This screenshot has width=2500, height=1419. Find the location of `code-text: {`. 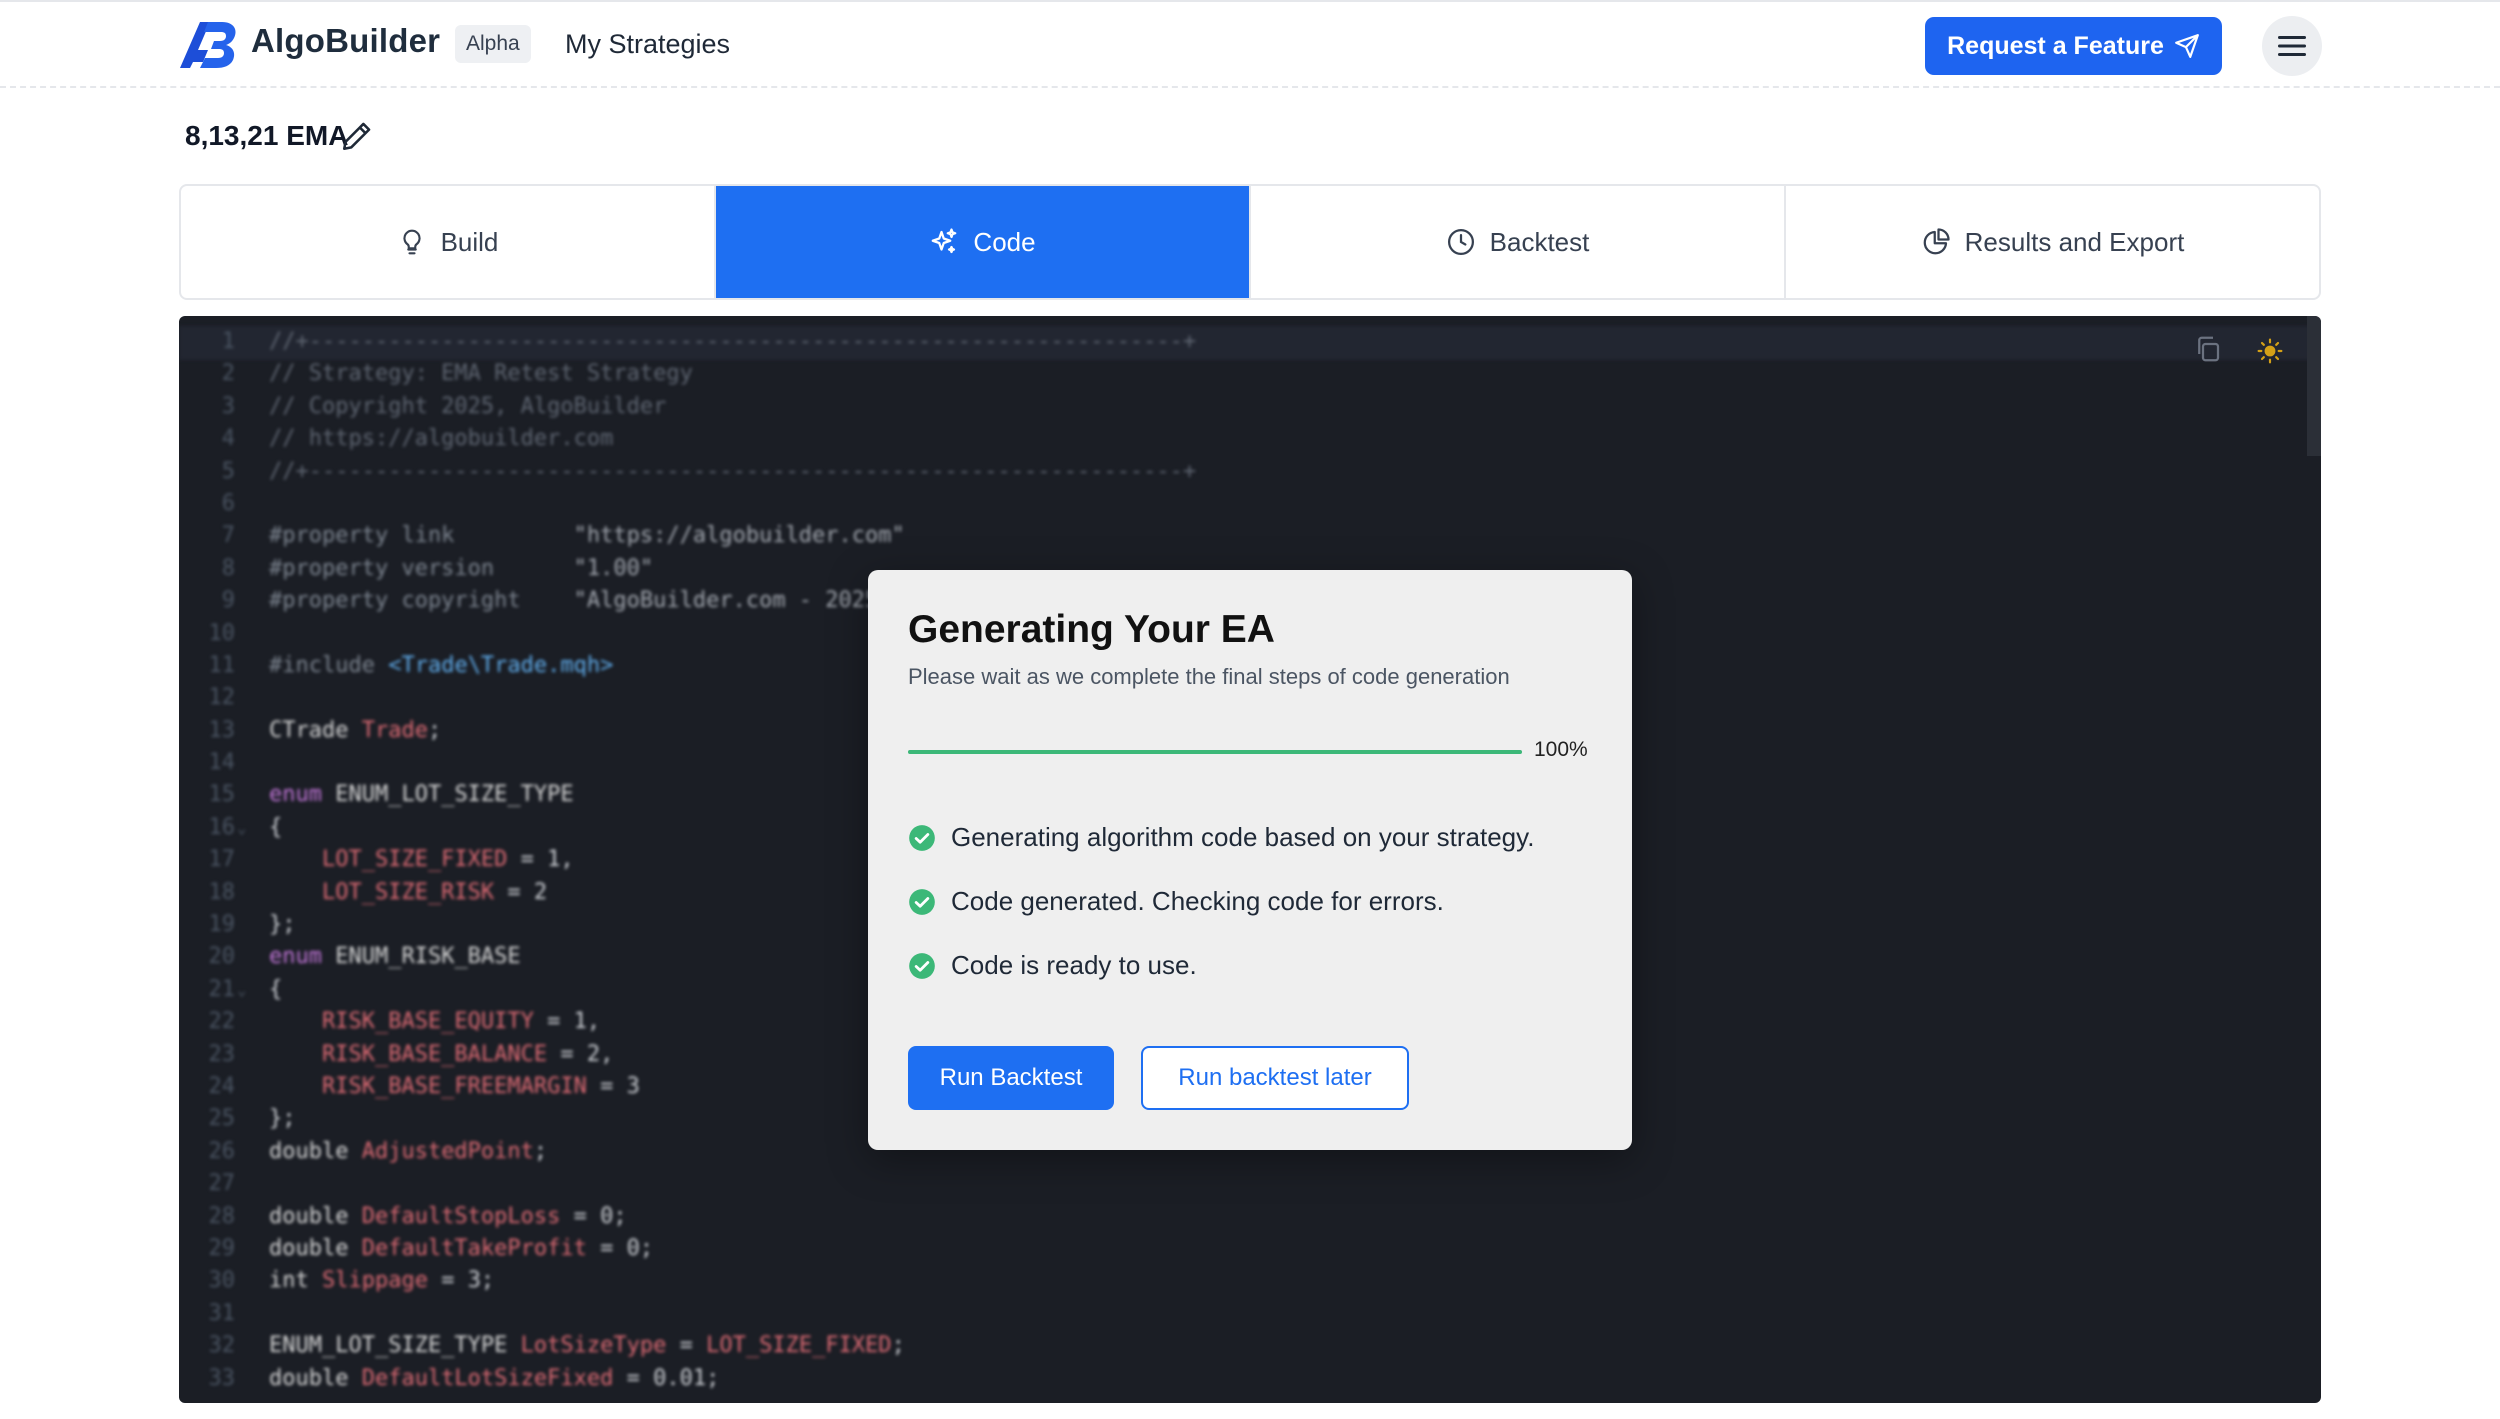

code-text: { is located at coordinates (275, 990).